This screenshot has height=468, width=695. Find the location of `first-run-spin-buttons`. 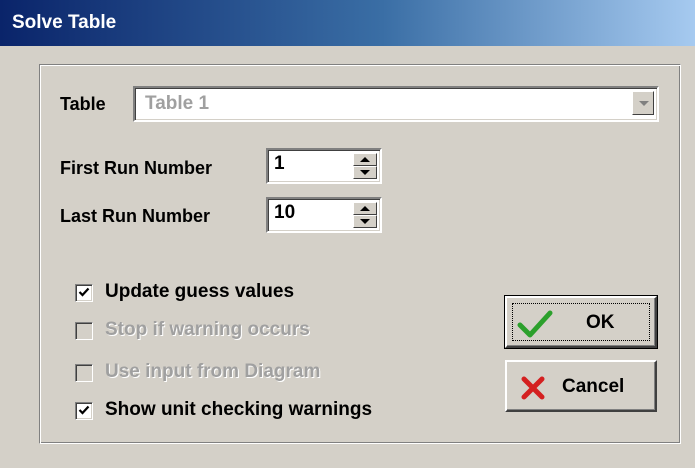

first-run-spin-buttons is located at coordinates (365, 166).